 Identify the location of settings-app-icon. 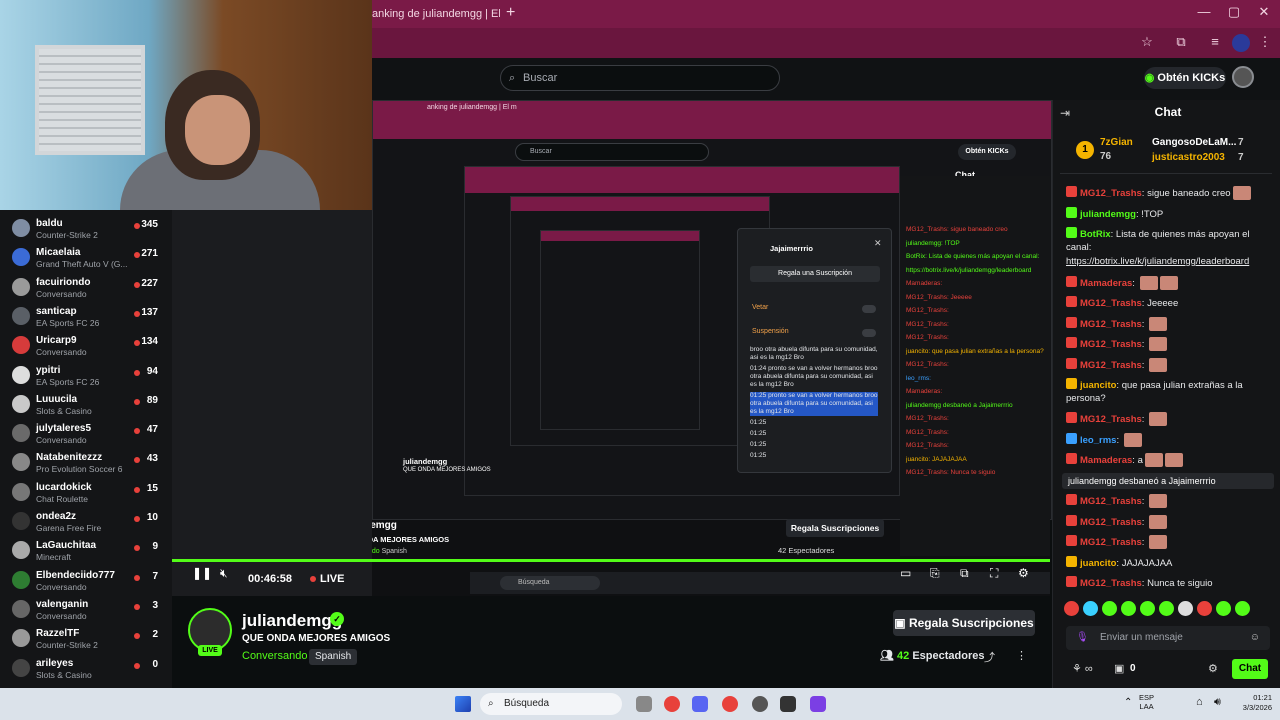
(788, 704).